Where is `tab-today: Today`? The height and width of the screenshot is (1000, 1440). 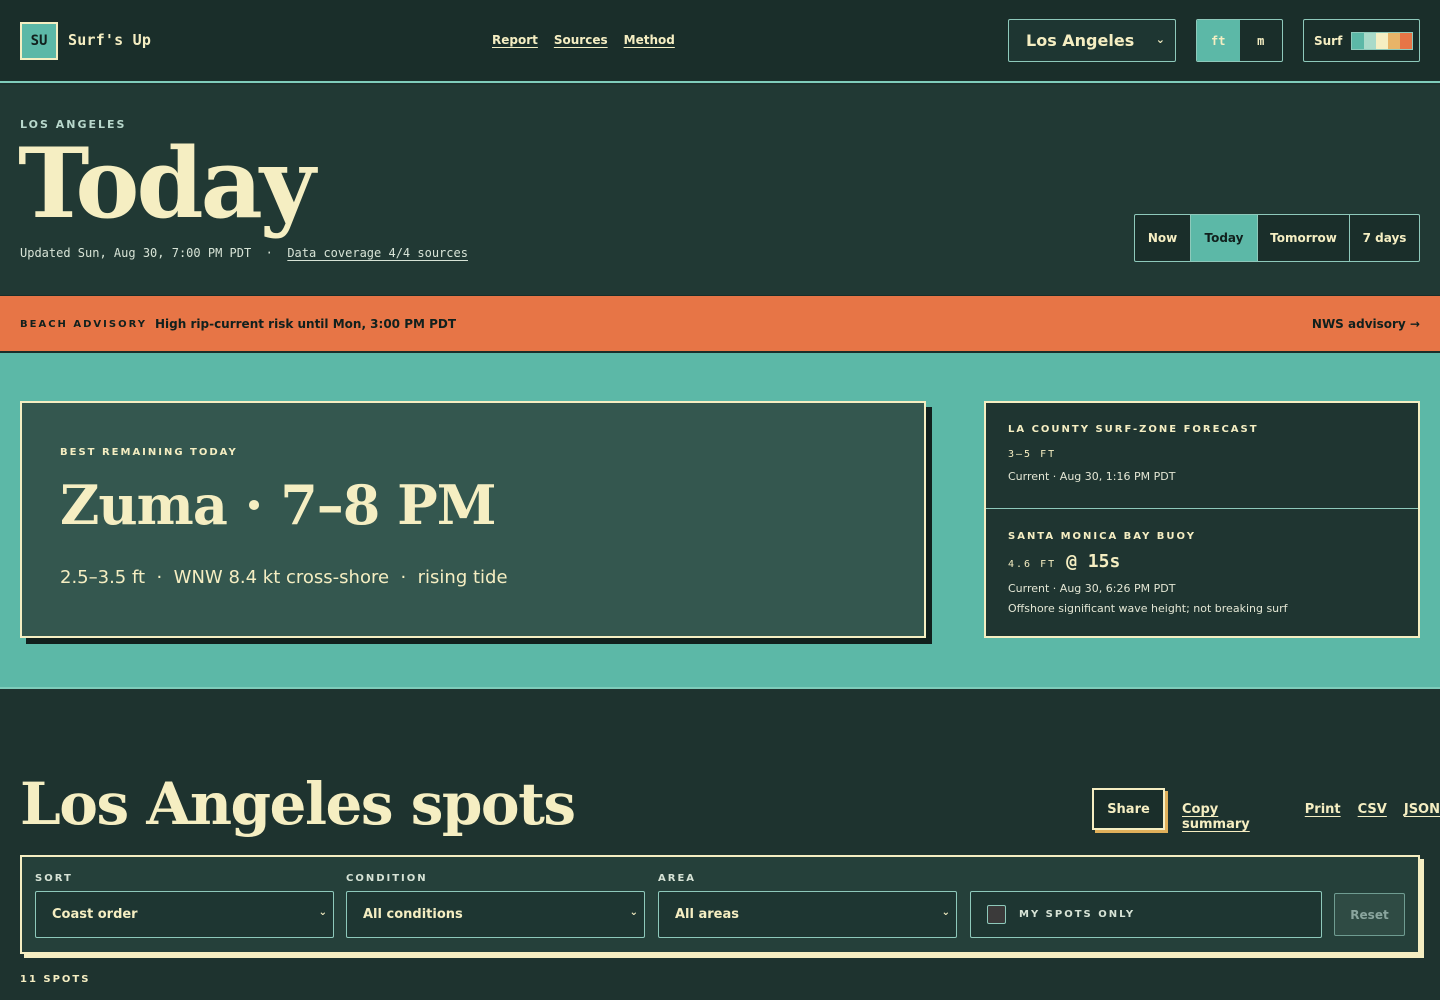 tab-today: Today is located at coordinates (1224, 238).